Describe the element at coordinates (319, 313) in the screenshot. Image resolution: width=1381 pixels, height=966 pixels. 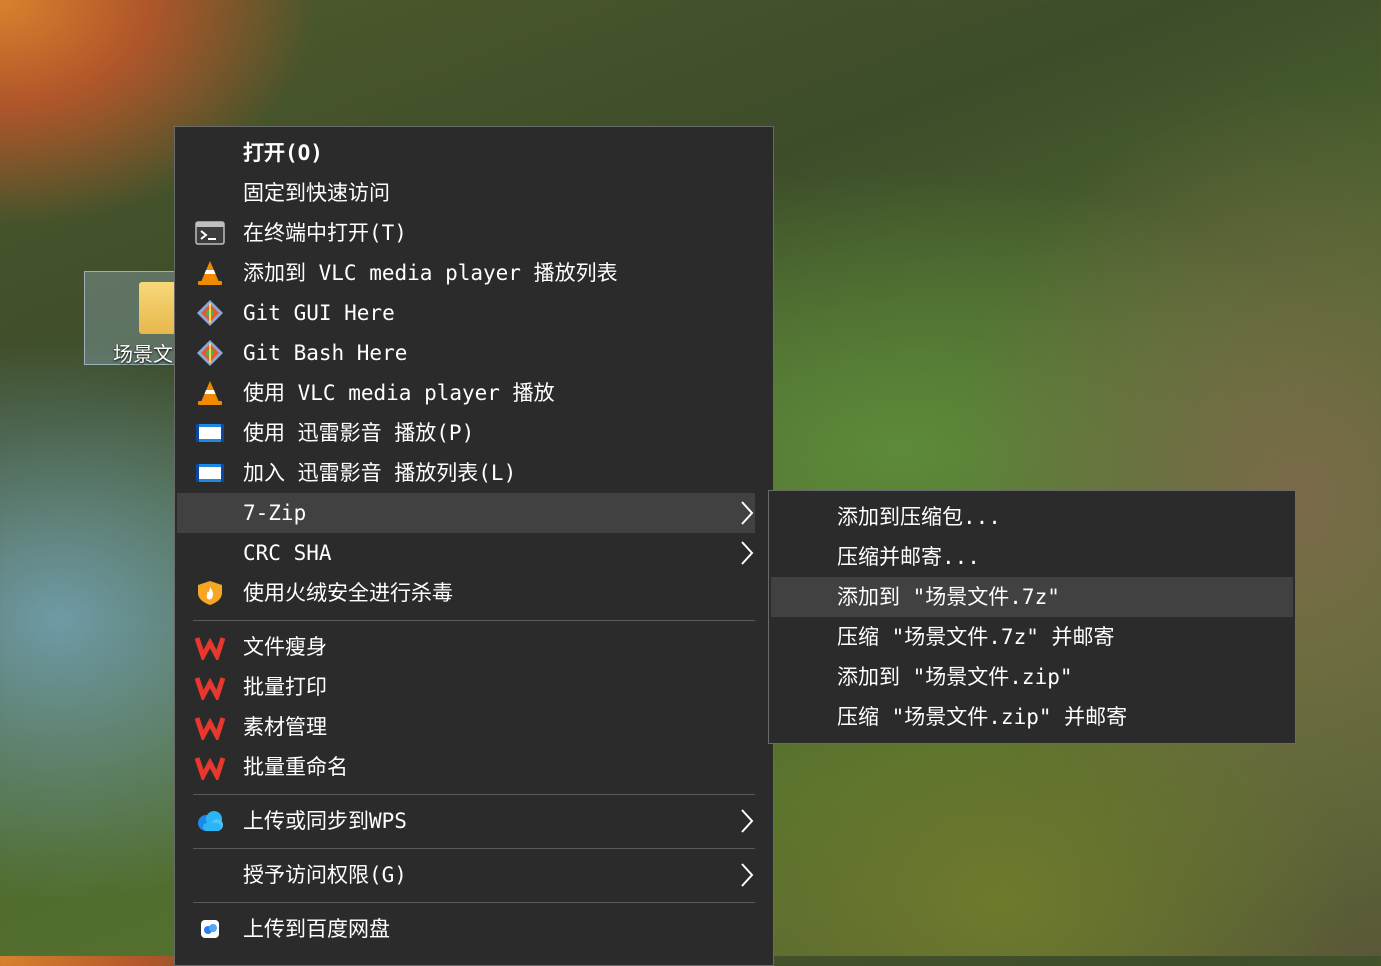
I see `menu-item-label: Git GUI Here` at that location.